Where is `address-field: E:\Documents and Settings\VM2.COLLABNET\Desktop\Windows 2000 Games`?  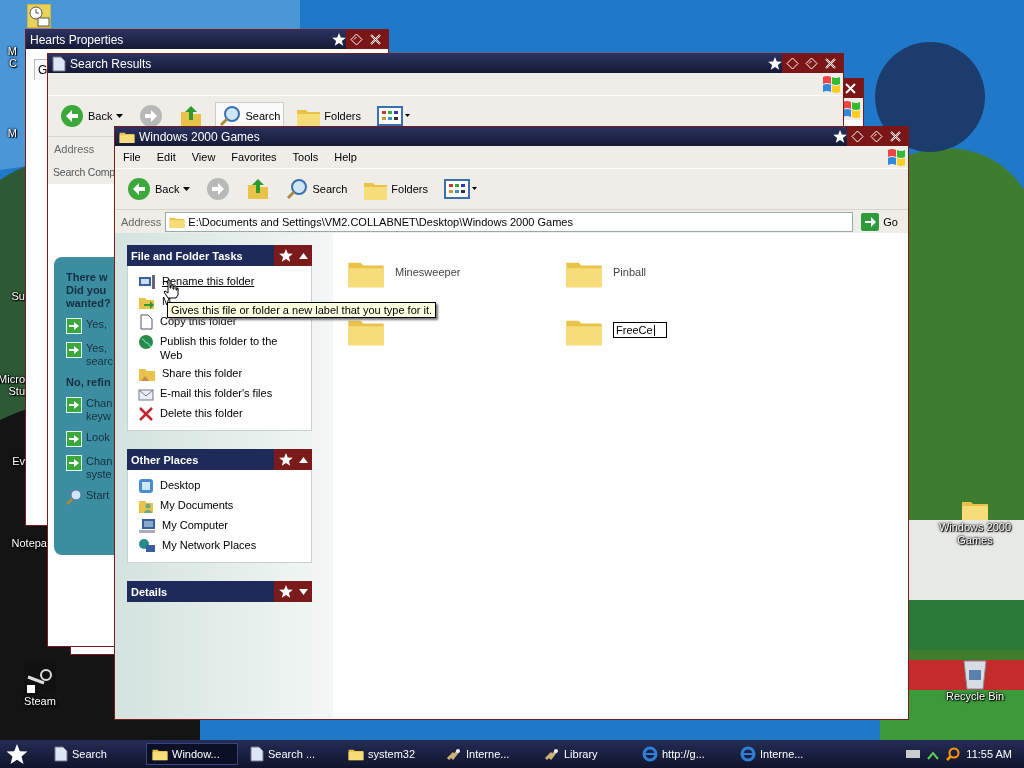 address-field: E:\Documents and Settings\VM2.COLLABNET\Desktop\Windows 2000 Games is located at coordinates (509, 221).